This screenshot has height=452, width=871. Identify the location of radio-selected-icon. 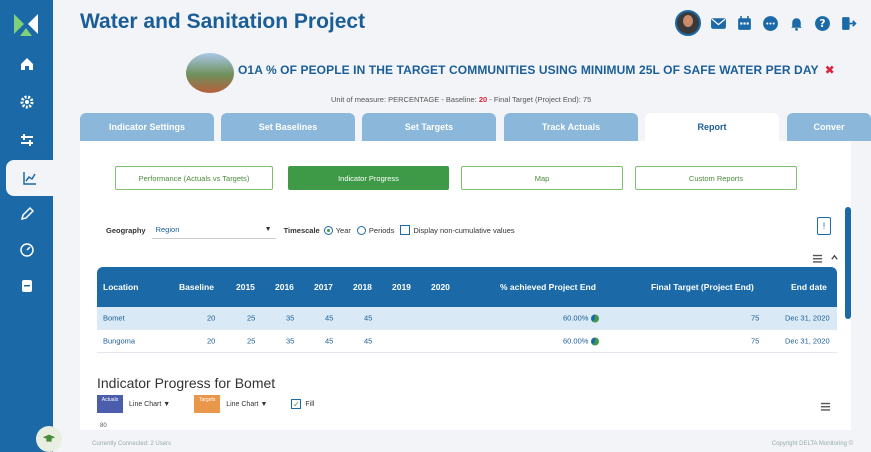
(328, 230).